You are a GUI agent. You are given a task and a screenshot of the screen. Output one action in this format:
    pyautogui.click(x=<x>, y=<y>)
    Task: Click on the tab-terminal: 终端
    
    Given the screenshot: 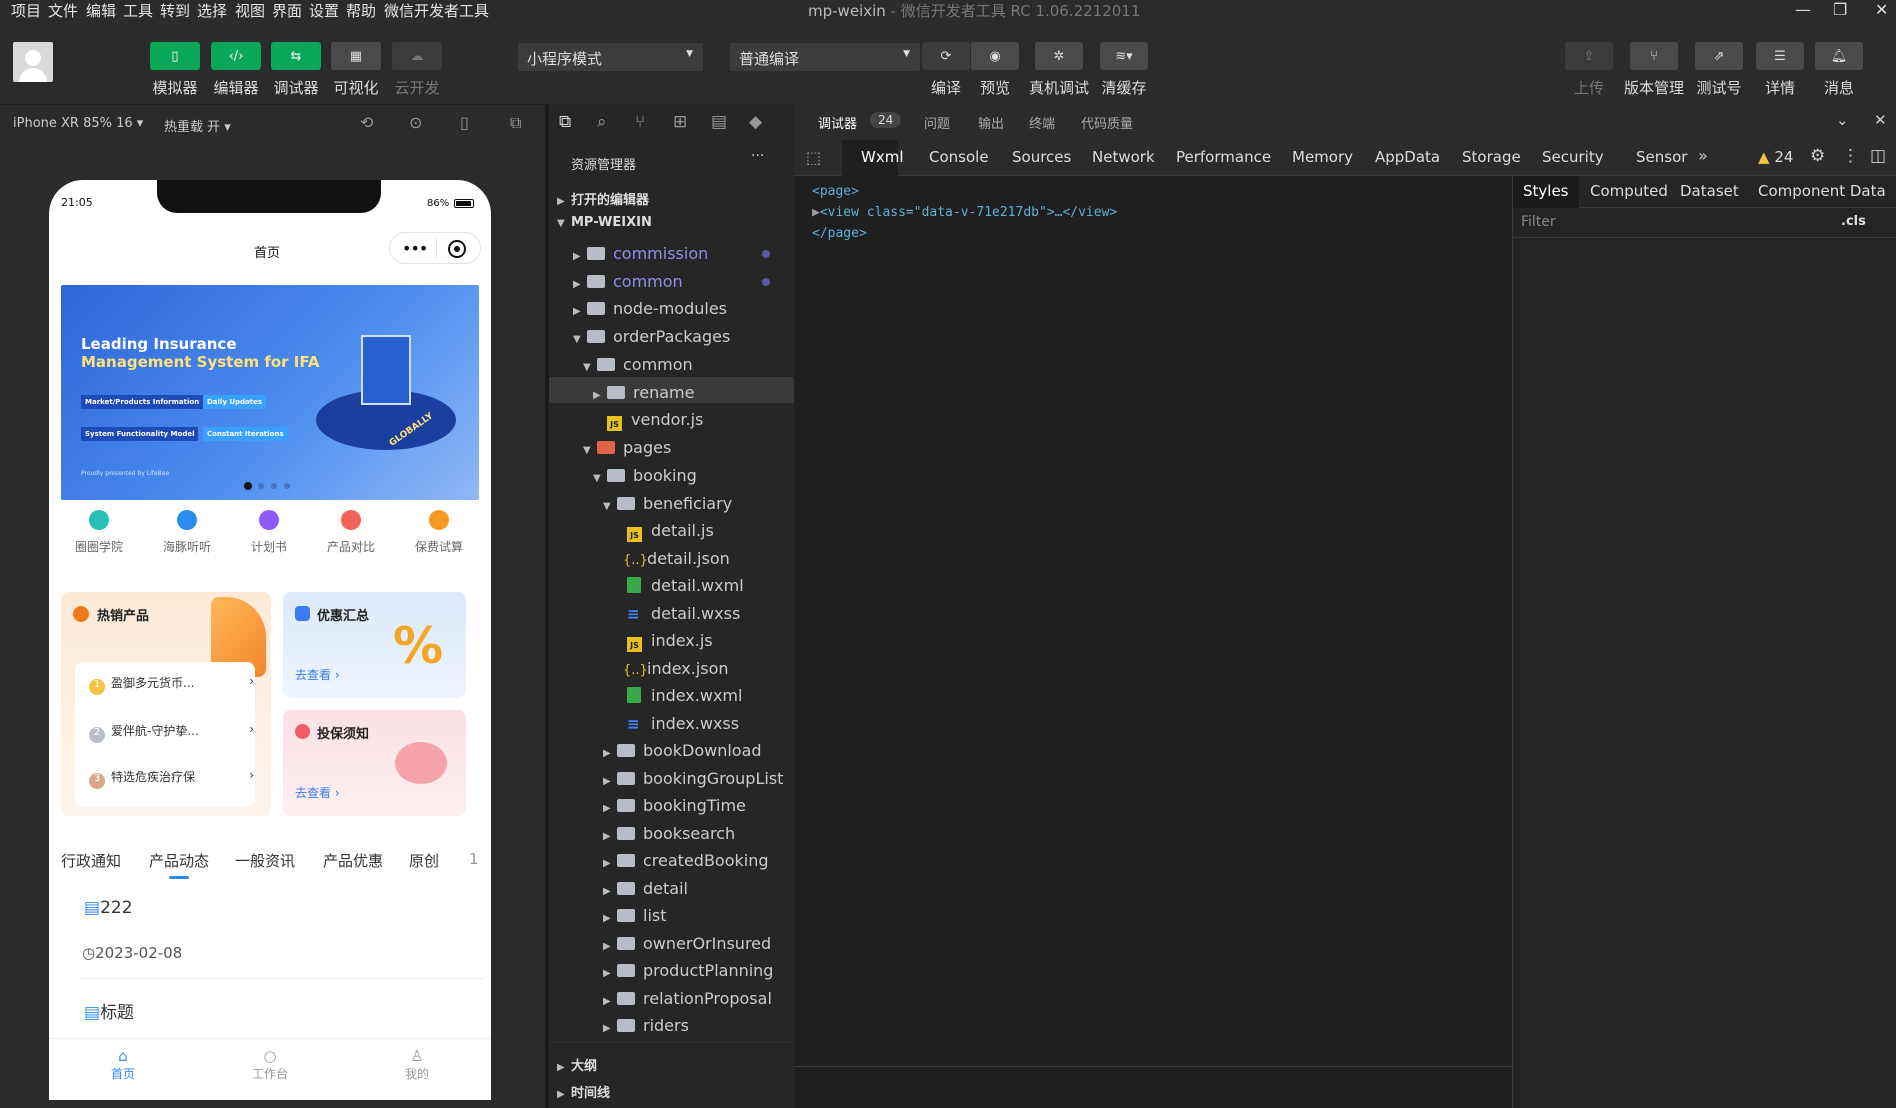 What is the action you would take?
    pyautogui.click(x=1042, y=122)
    